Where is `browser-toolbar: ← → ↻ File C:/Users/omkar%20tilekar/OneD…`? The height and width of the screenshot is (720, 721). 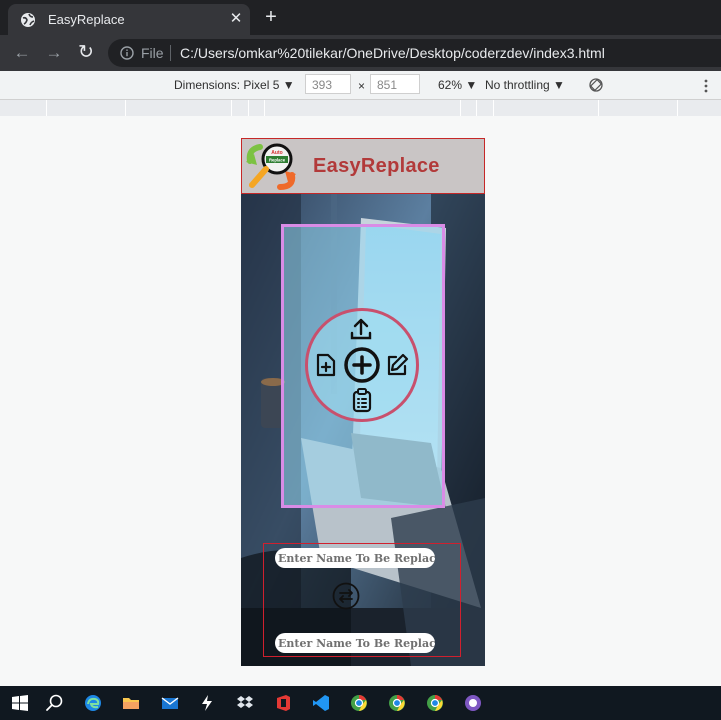 browser-toolbar: ← → ↻ File C:/Users/omkar%20tilekar/OneD… is located at coordinates (360, 53).